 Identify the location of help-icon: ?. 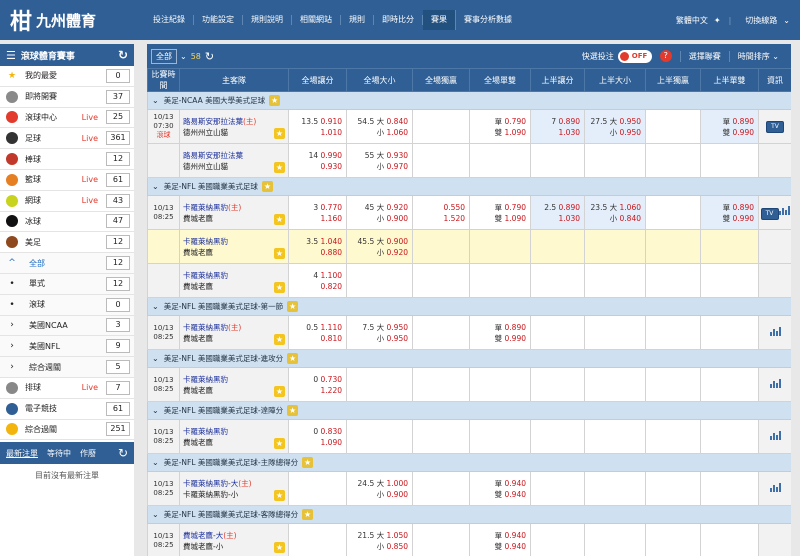
(665, 56).